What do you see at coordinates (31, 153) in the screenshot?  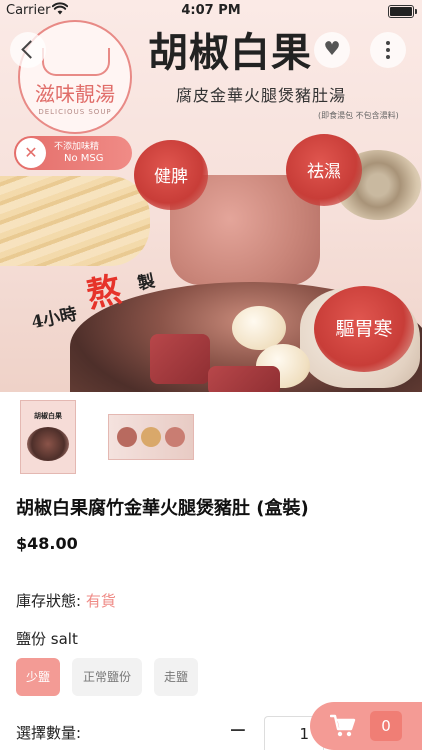 I see `no-msg-icon` at bounding box center [31, 153].